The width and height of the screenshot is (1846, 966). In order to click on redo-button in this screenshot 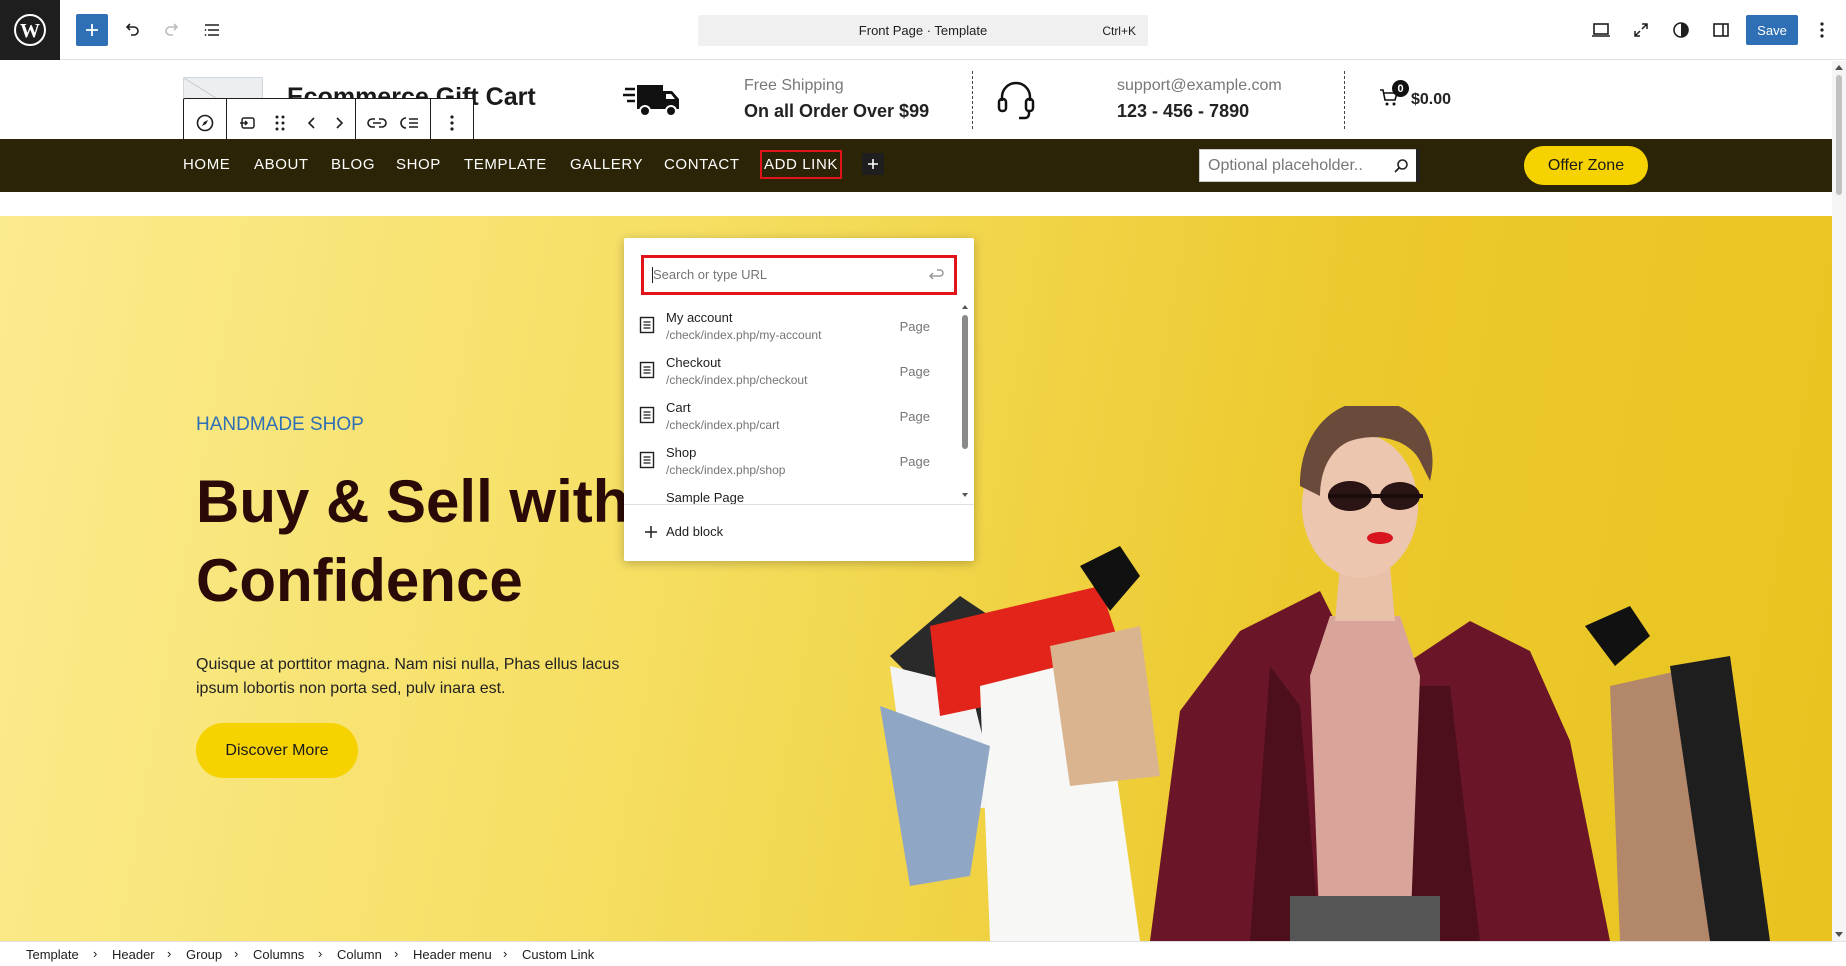, I will do `click(172, 30)`.